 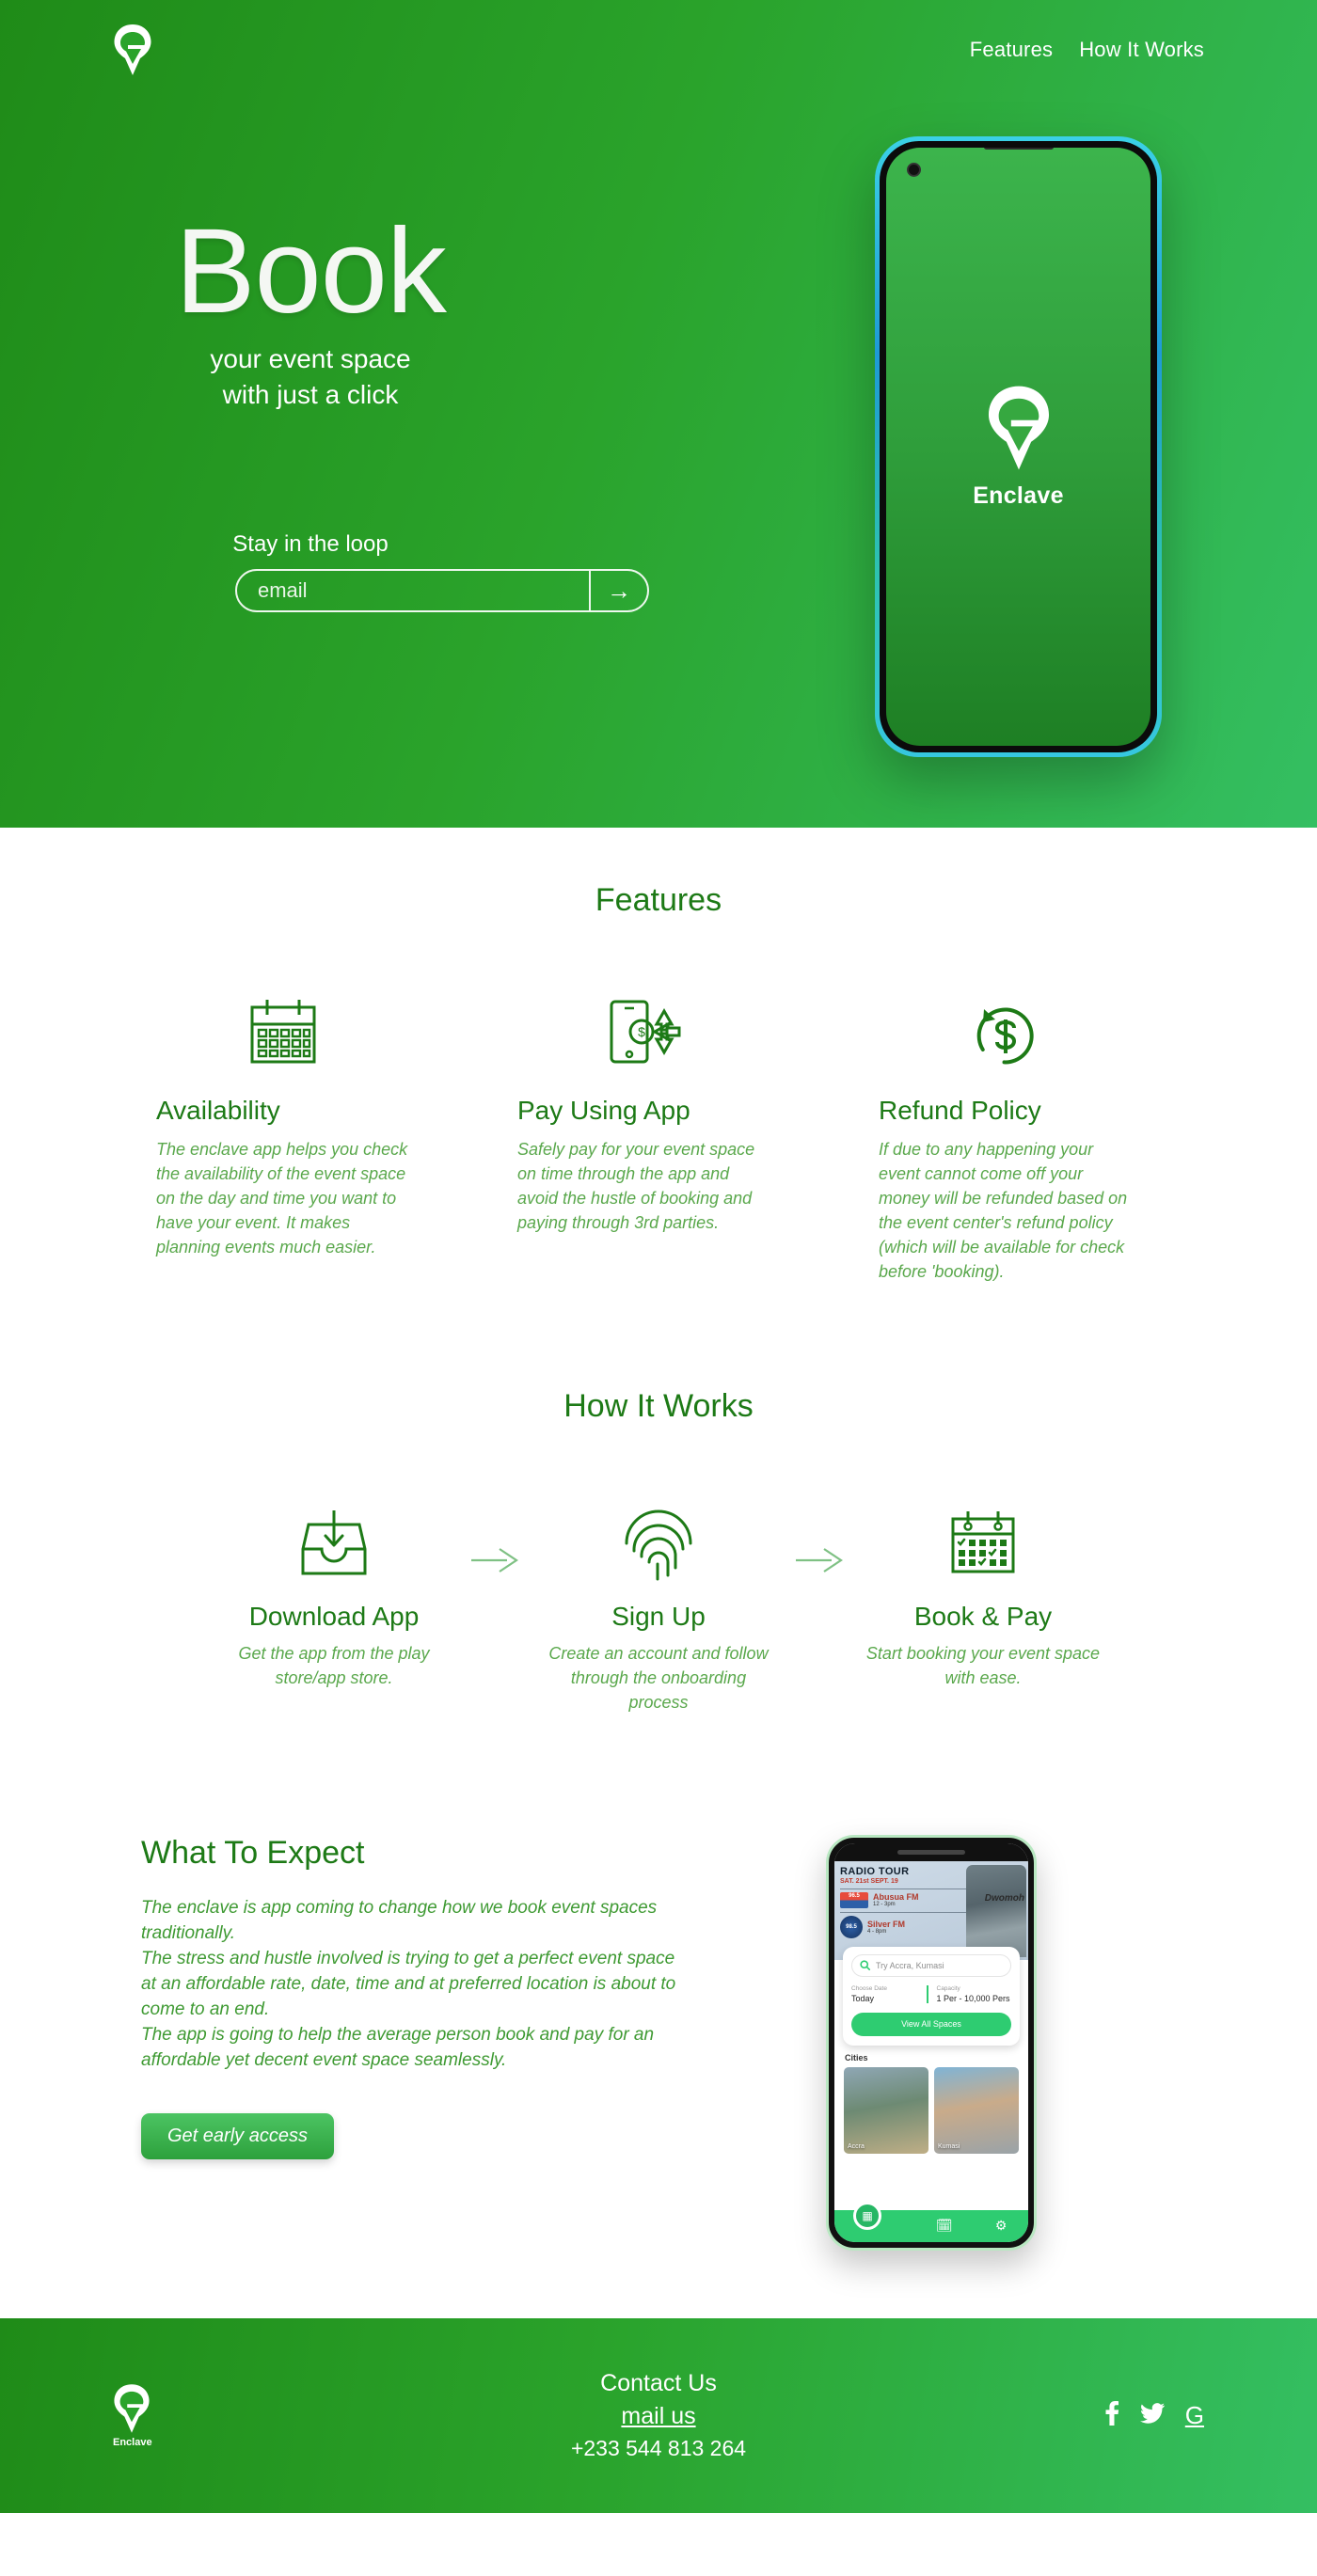 What do you see at coordinates (1006, 1030) in the screenshot?
I see `refund-dollar-icon` at bounding box center [1006, 1030].